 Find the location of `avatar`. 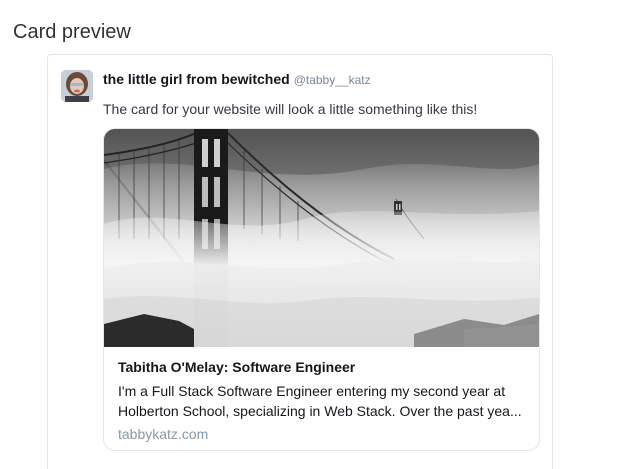

avatar is located at coordinates (77, 86).